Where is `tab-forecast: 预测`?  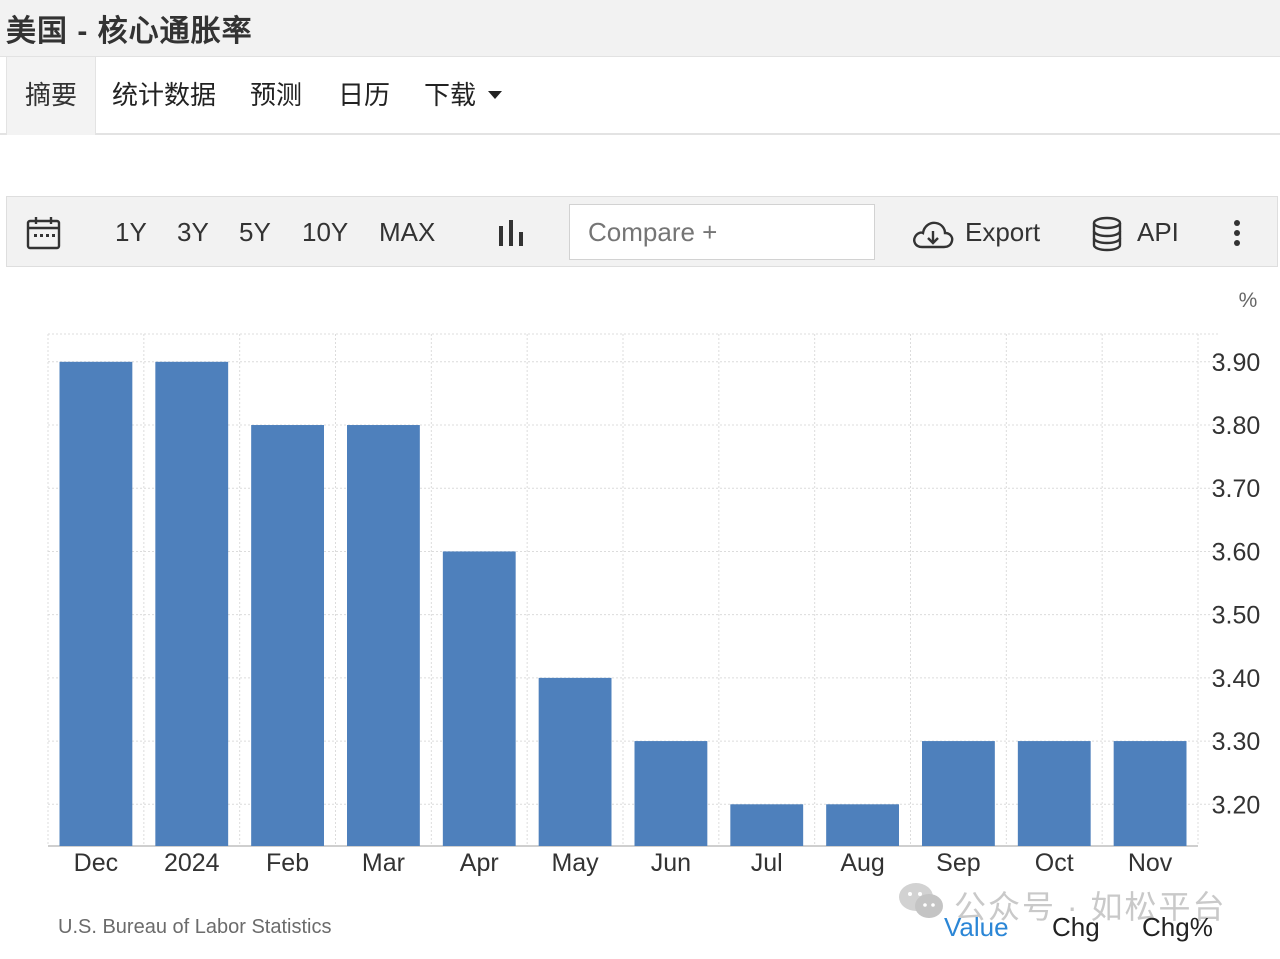 tab-forecast: 预测 is located at coordinates (276, 95).